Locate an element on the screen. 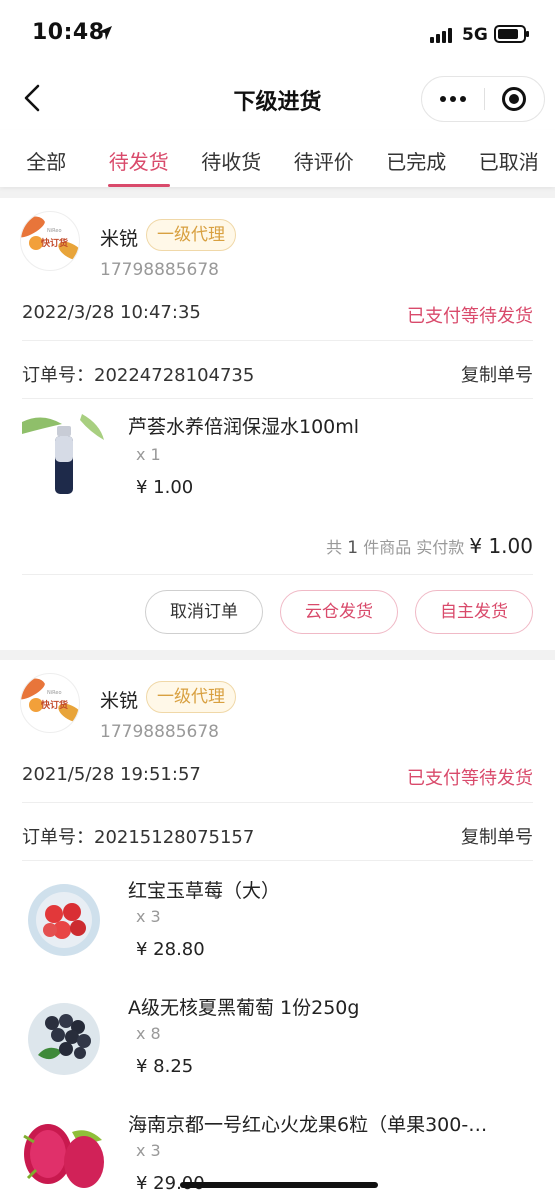  tab-completed: 已完成 is located at coordinates (416, 158).